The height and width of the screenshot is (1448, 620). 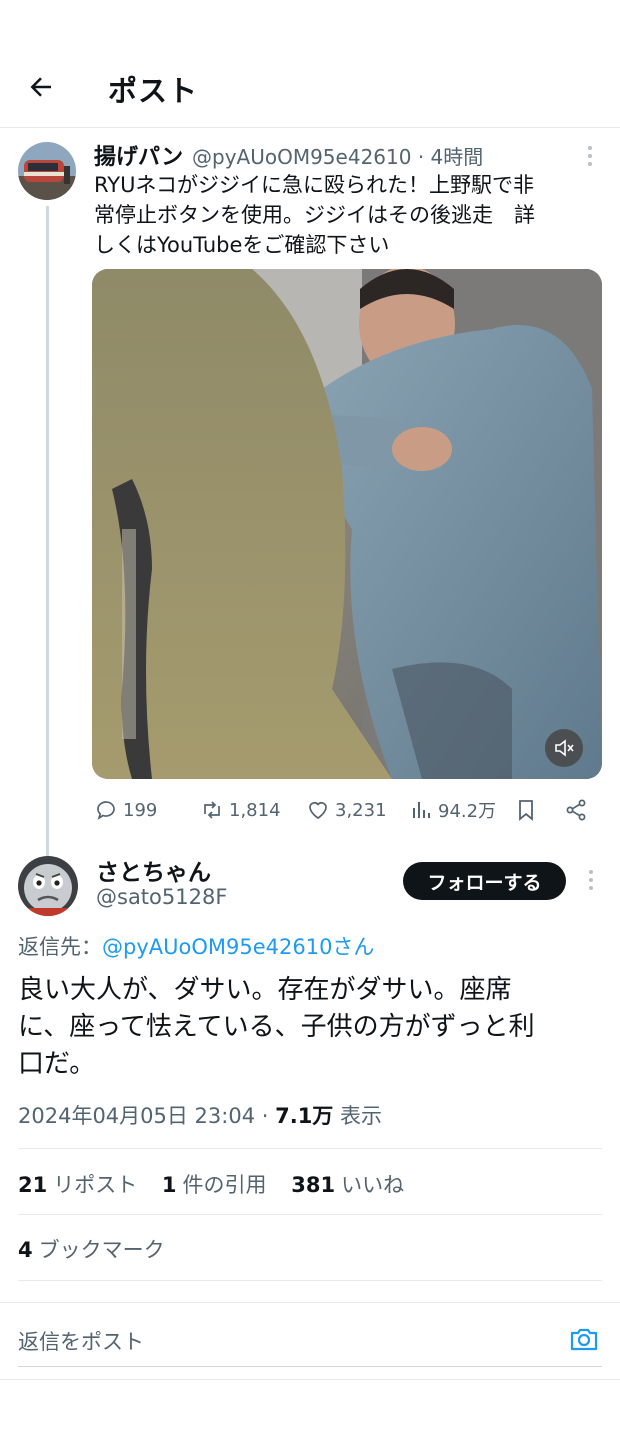 I want to click on bookmark-action, so click(x=526, y=810).